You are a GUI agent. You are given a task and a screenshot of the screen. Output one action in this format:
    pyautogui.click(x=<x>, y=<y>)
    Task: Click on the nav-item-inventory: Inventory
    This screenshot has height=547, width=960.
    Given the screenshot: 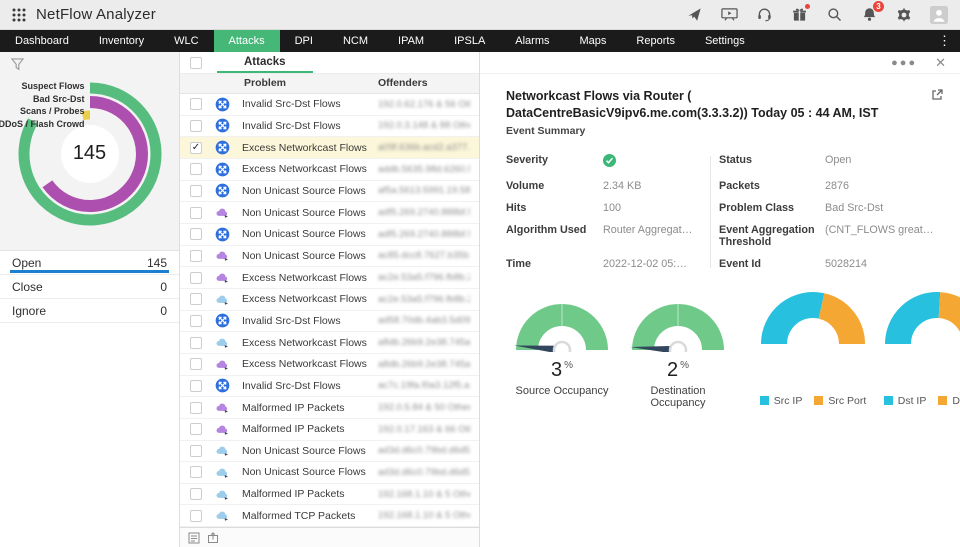 What is the action you would take?
    pyautogui.click(x=121, y=41)
    